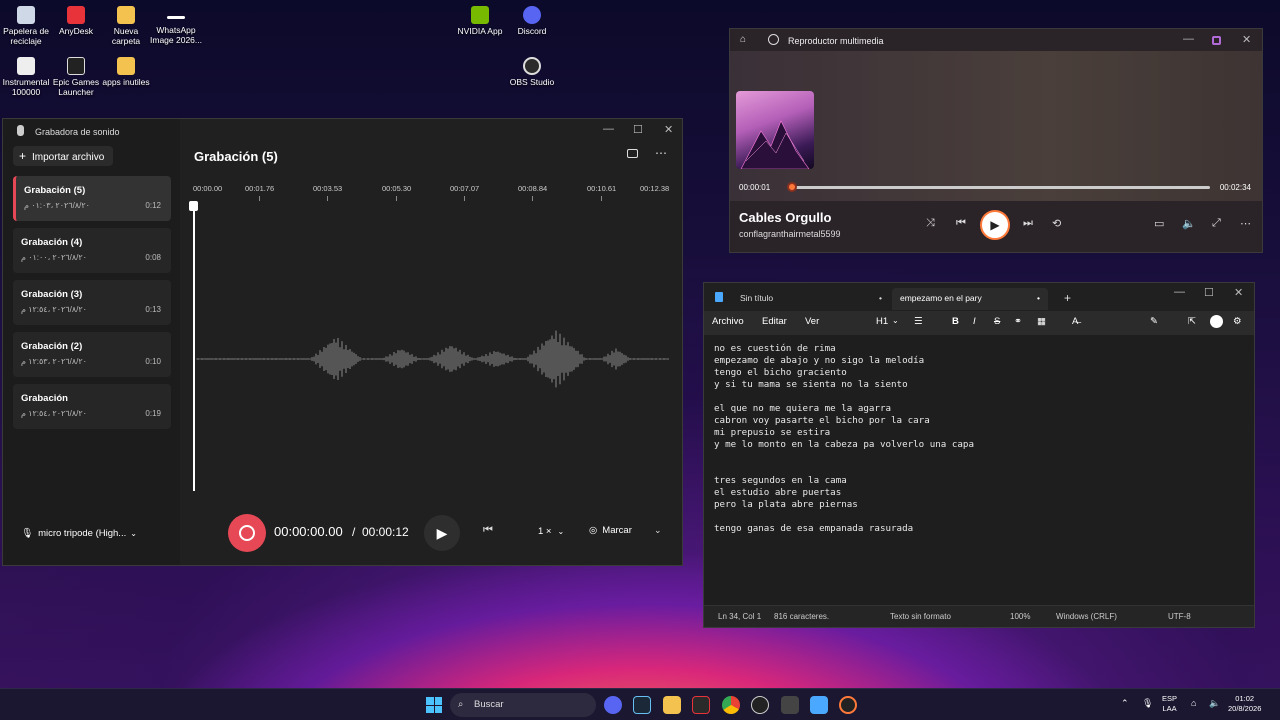  What do you see at coordinates (1041, 321) in the screenshot?
I see `table-icon: ▦` at bounding box center [1041, 321].